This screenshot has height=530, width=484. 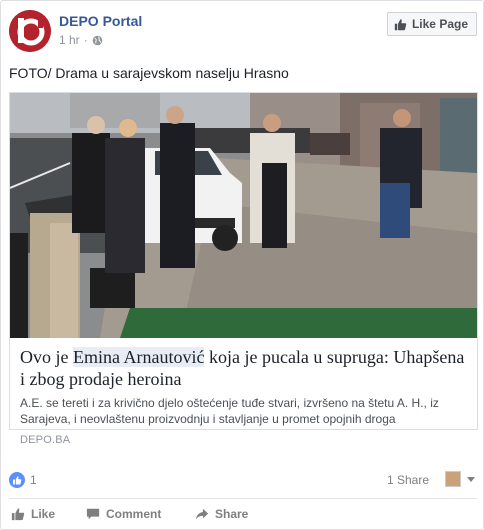 What do you see at coordinates (33, 480) in the screenshot?
I see `reaction-count: 1` at bounding box center [33, 480].